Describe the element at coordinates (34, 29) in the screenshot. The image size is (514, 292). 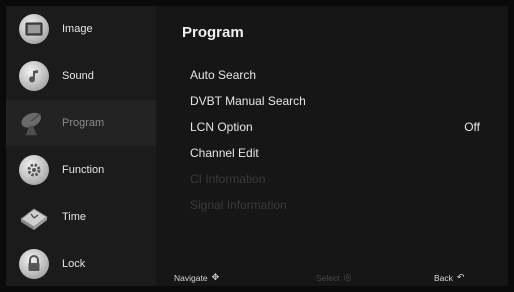
I see `image-icon` at that location.